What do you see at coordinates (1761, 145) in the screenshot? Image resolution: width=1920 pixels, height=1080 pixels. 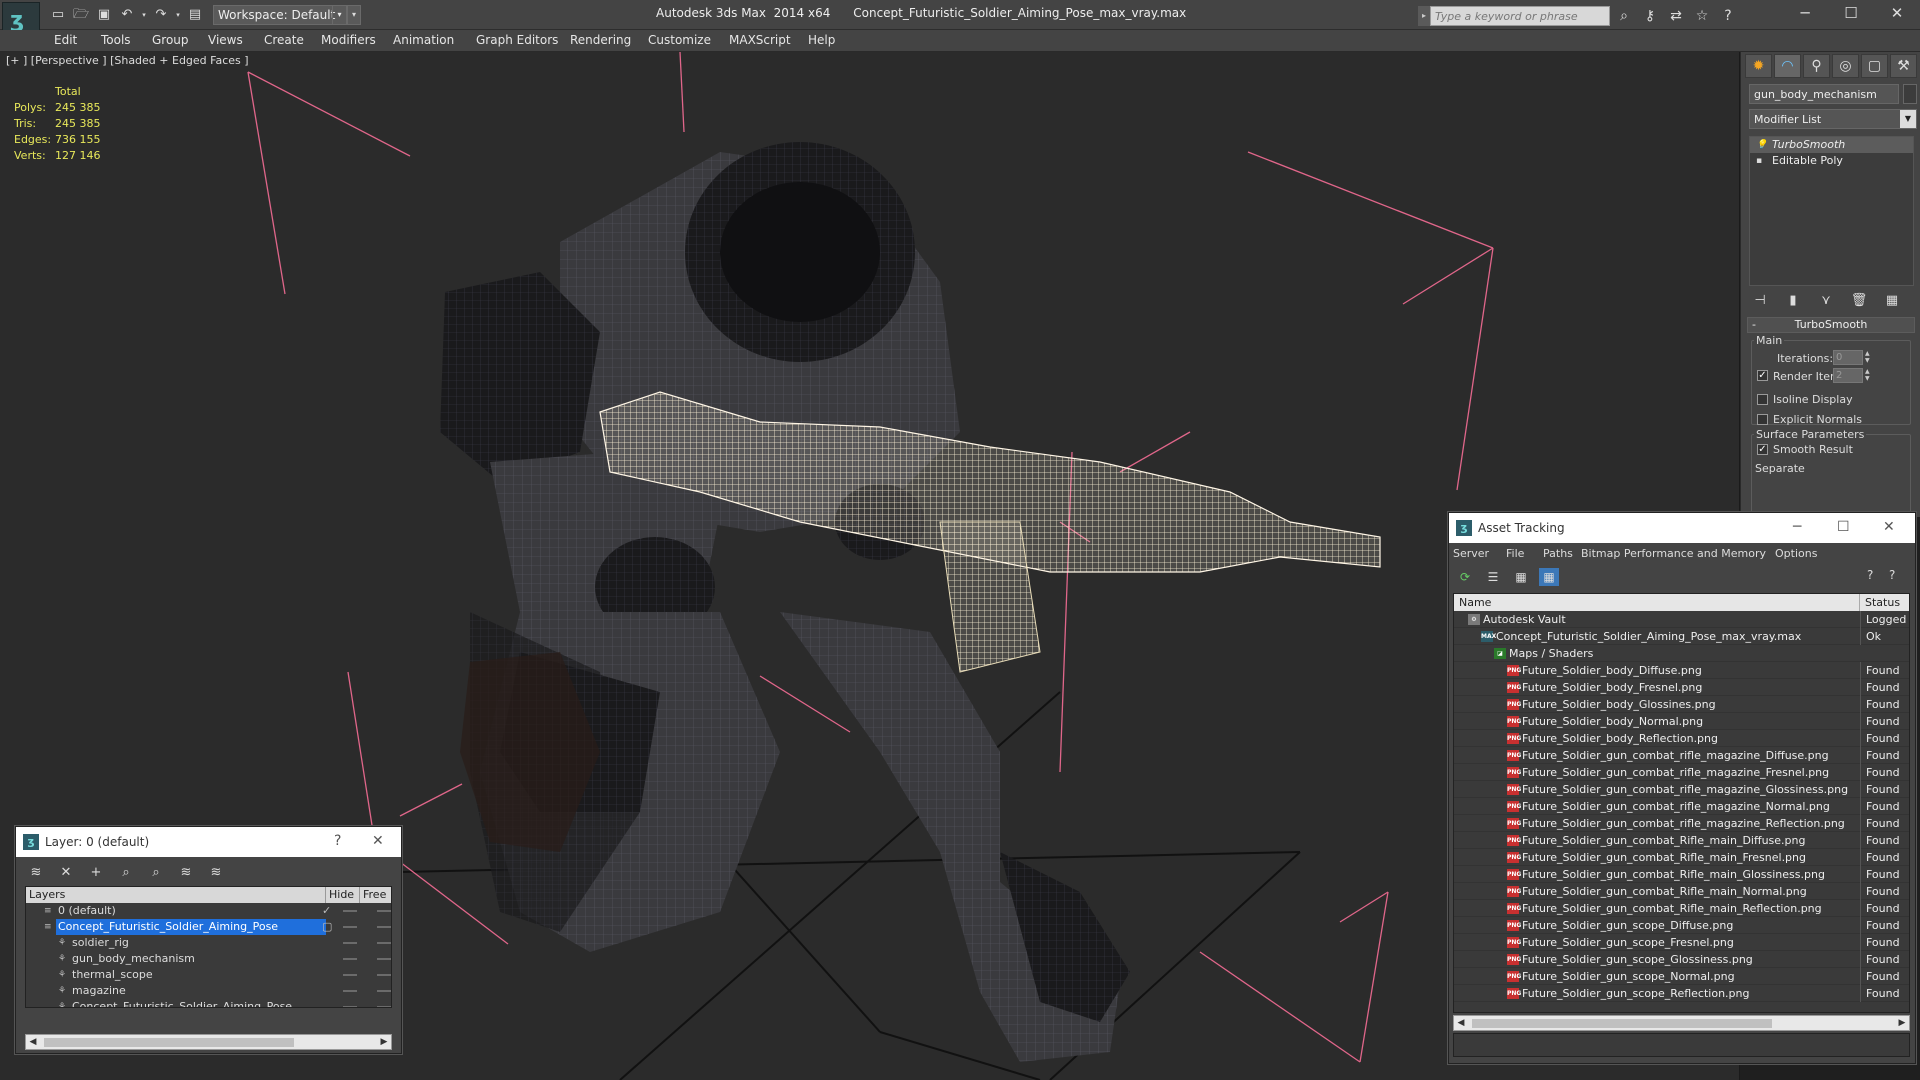 I see `lightbulb-icon: 💡` at bounding box center [1761, 145].